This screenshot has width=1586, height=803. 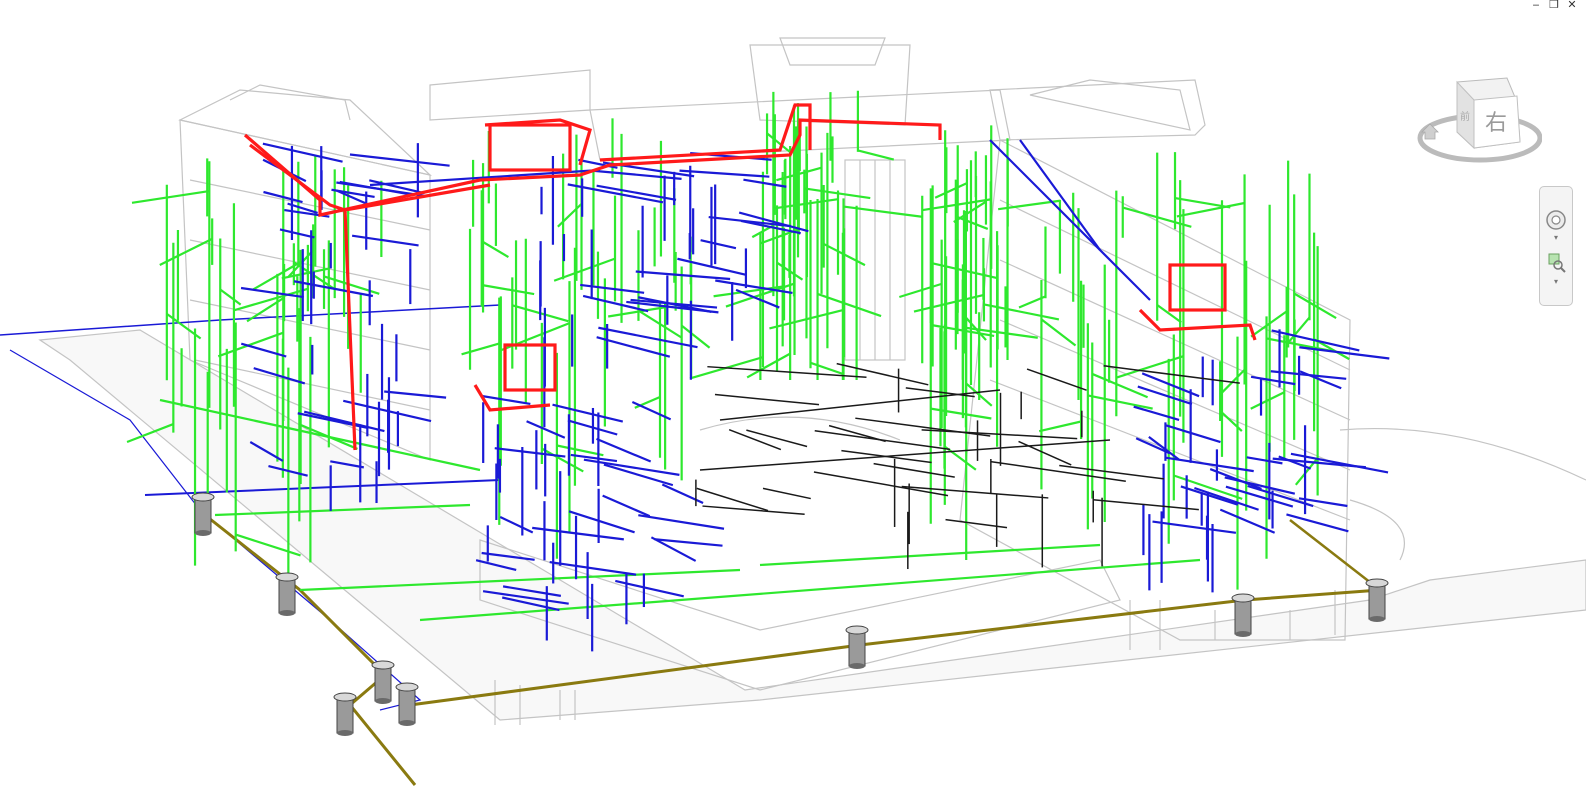 What do you see at coordinates (1465, 116) in the screenshot?
I see `viewcube-side-label: 前` at bounding box center [1465, 116].